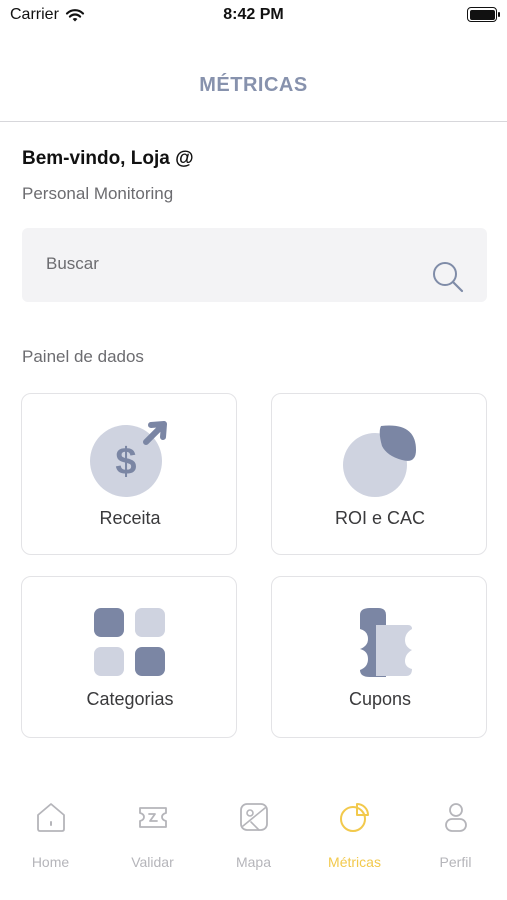 This screenshot has height=900, width=507. Describe the element at coordinates (253, 840) in the screenshot. I see `tab-mapa: Mapa` at that location.